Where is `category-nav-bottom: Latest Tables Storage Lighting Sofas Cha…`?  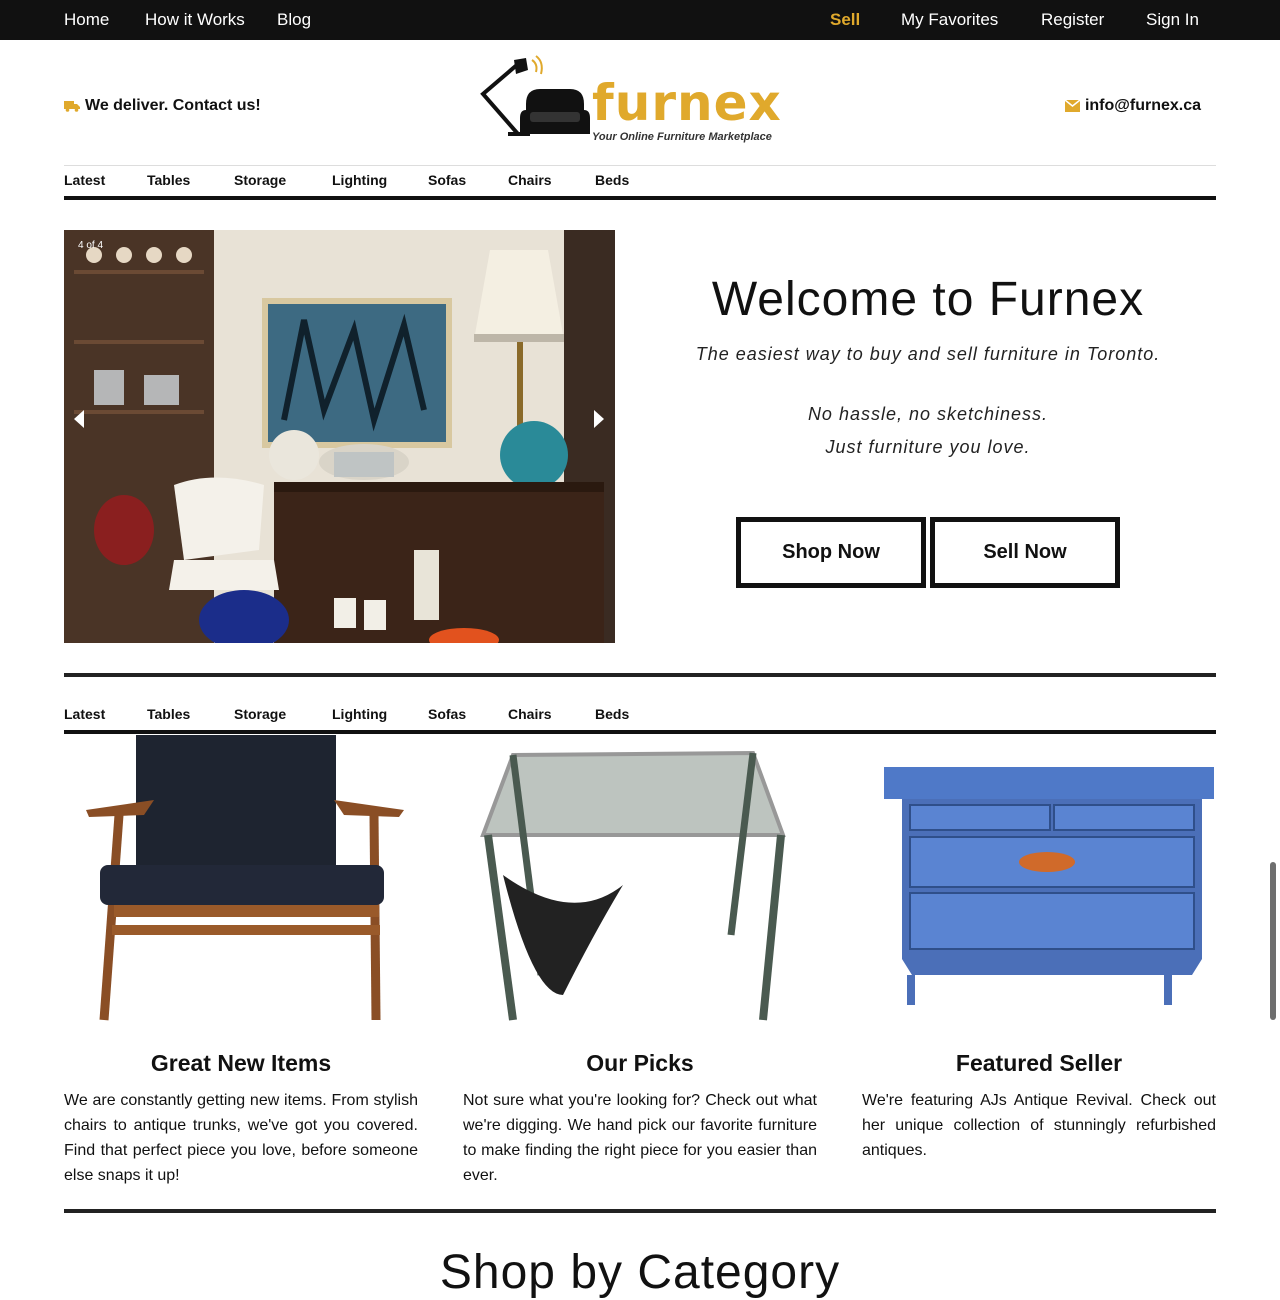 category-nav-bottom: Latest Tables Storage Lighting Sofas Cha… is located at coordinates (640, 717).